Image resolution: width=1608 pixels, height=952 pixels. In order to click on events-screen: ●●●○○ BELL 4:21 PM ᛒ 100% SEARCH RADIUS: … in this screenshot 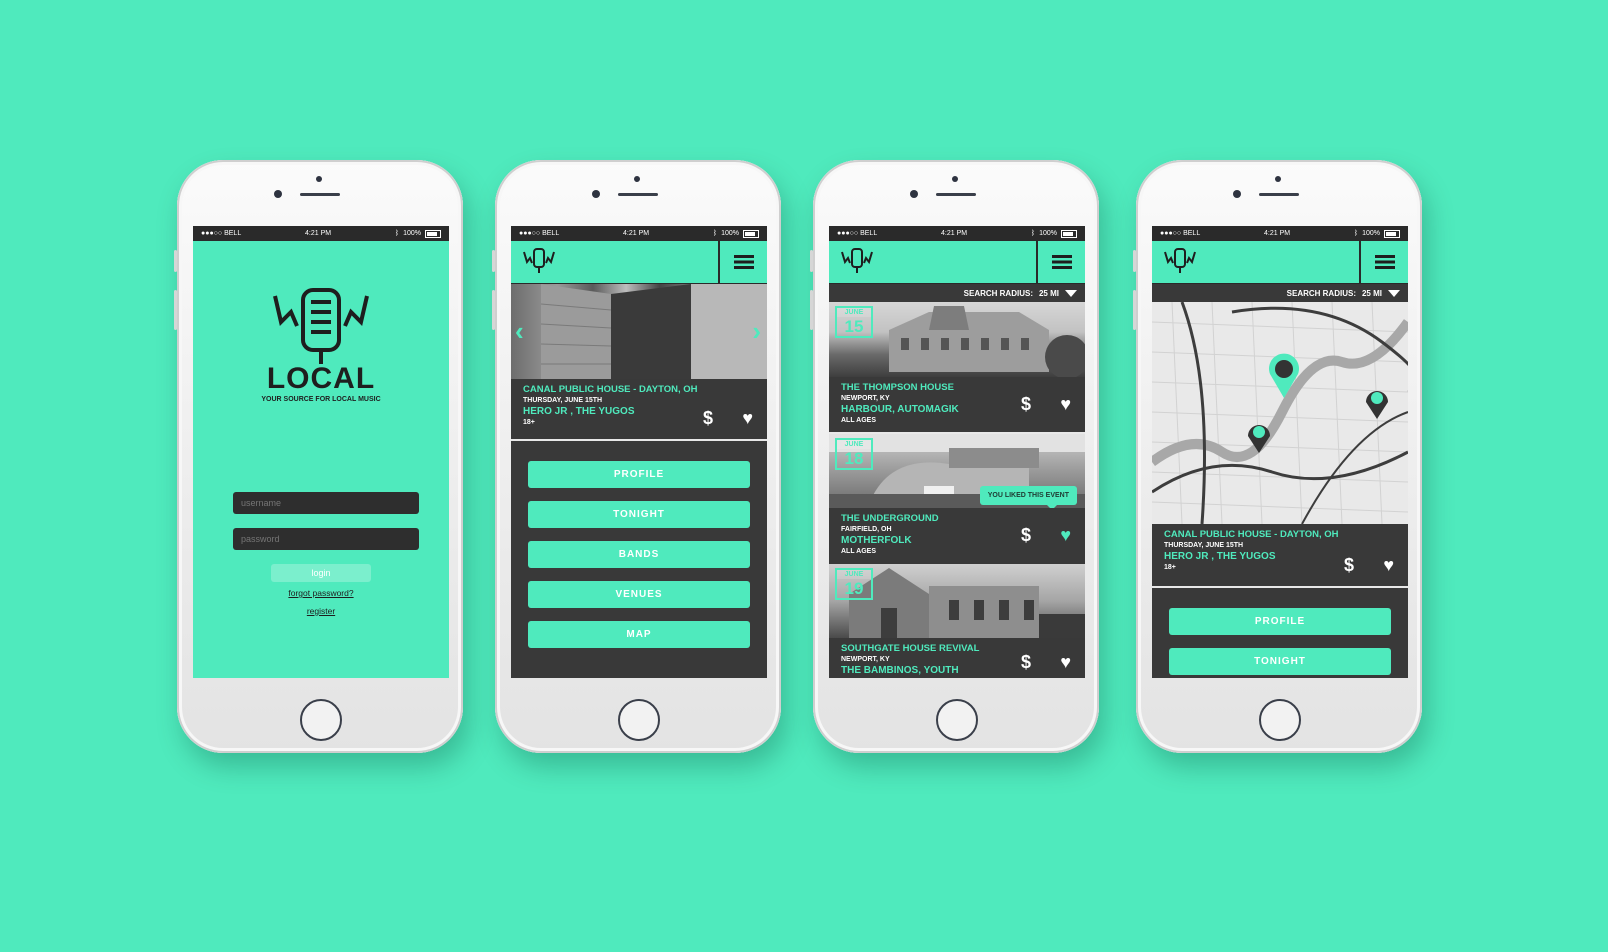, I will do `click(957, 452)`.